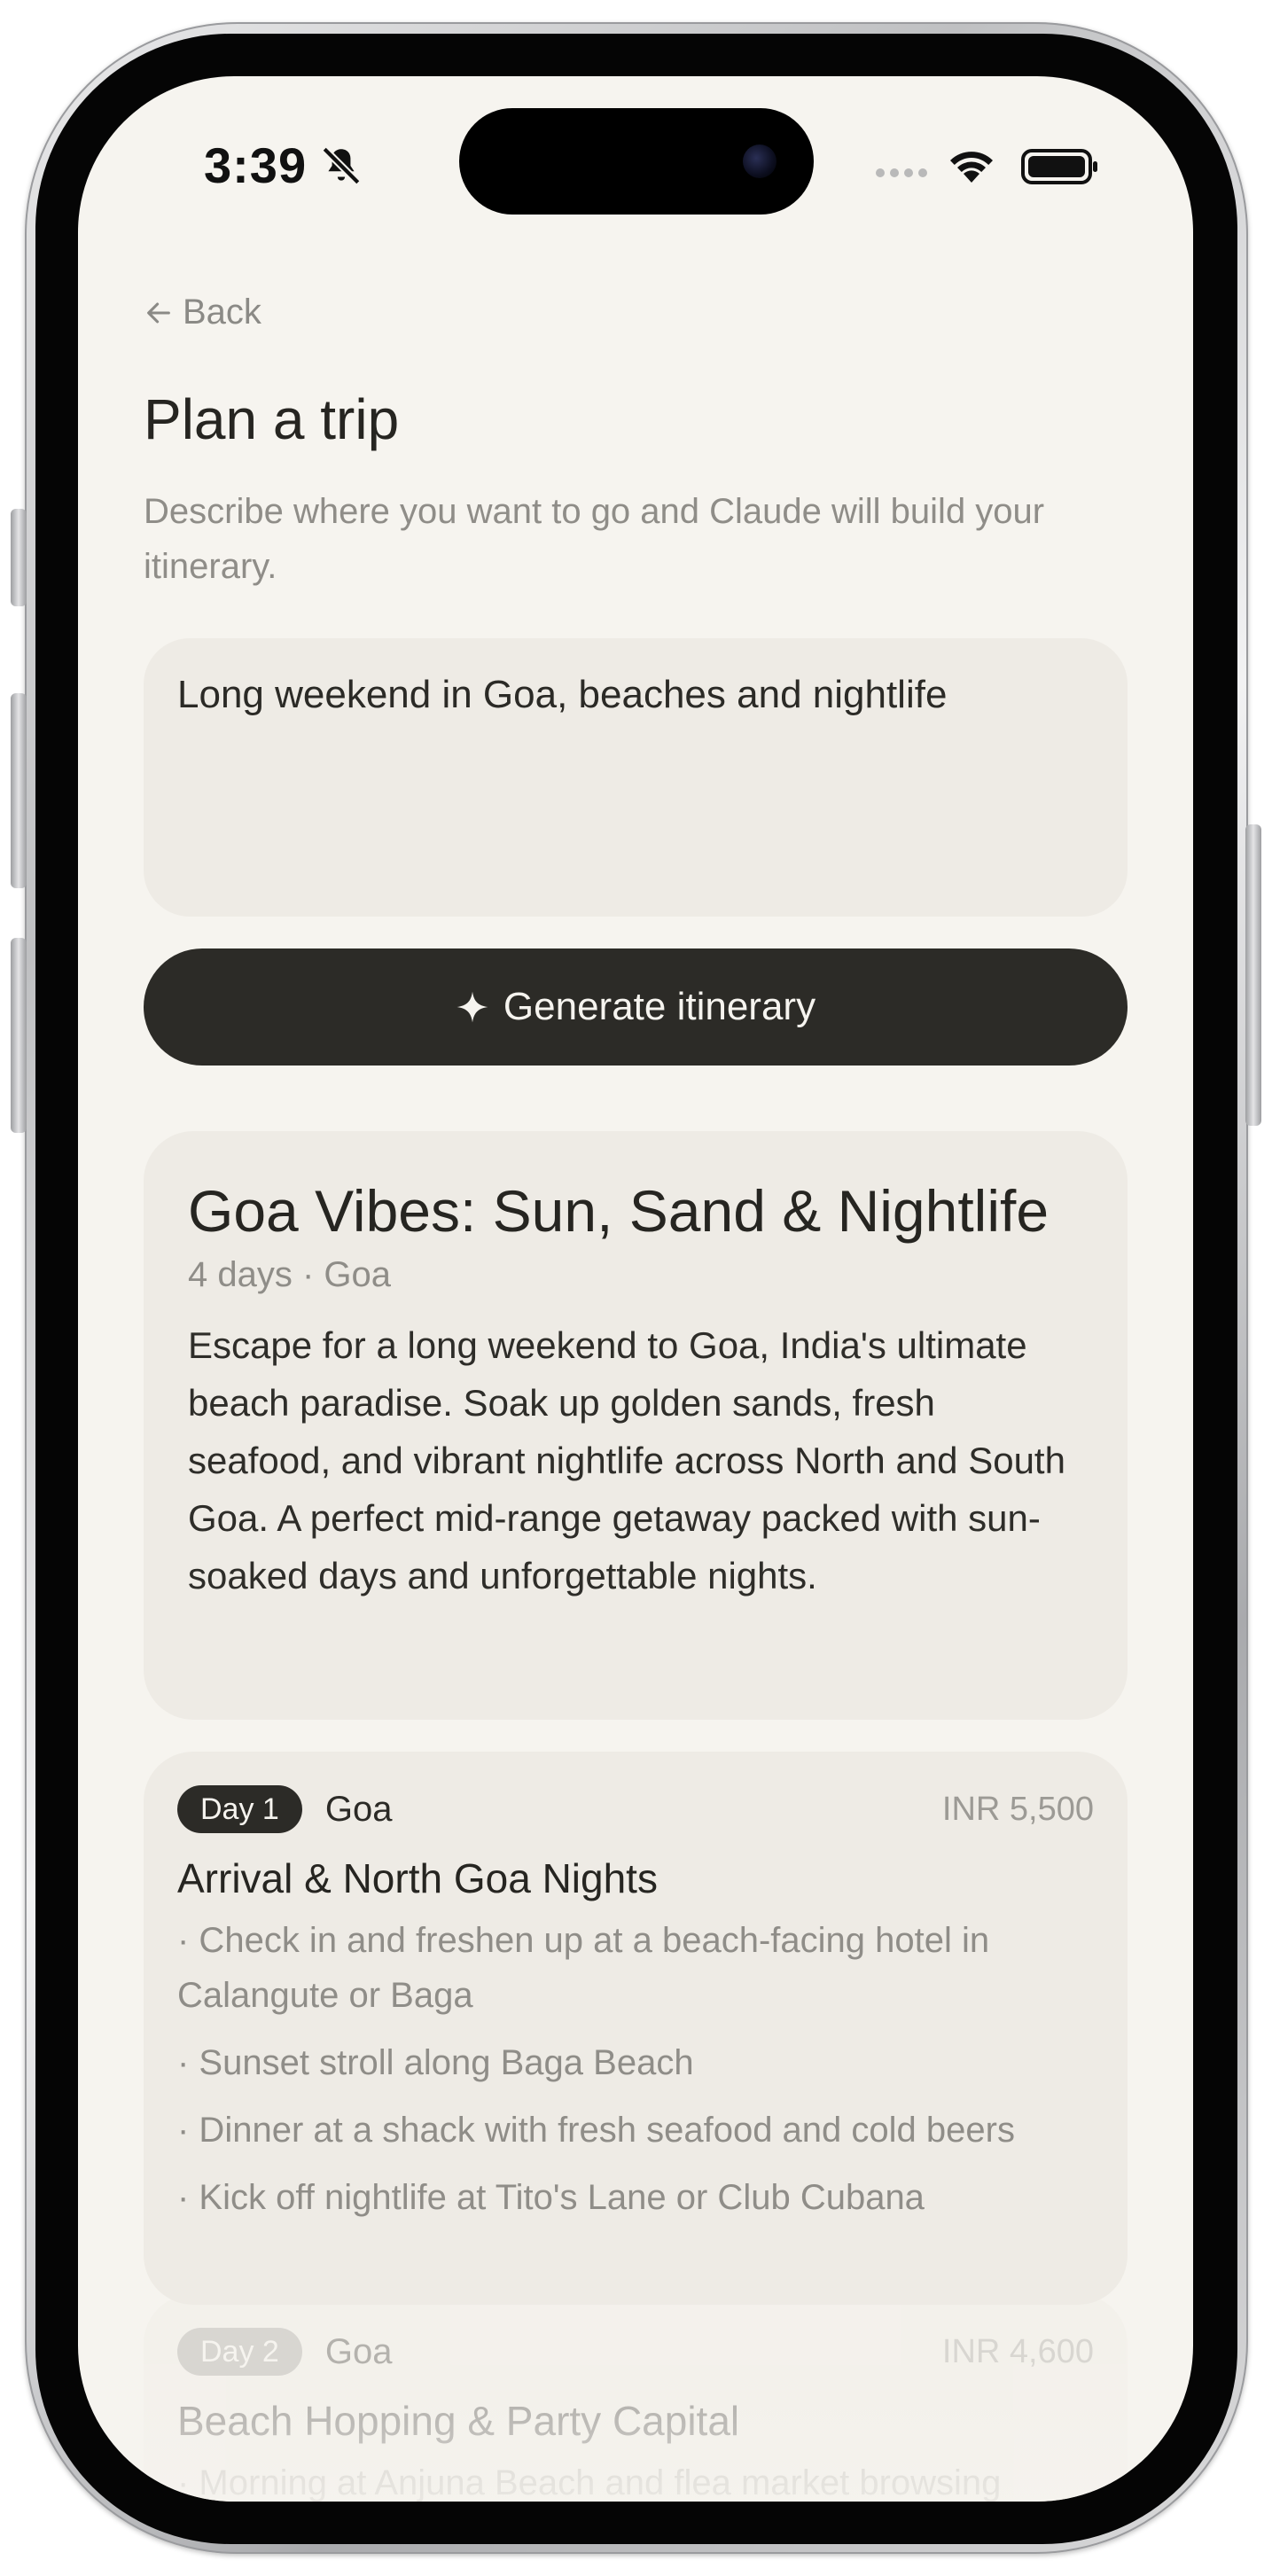 The width and height of the screenshot is (1272, 2576). What do you see at coordinates (290, 1274) in the screenshot?
I see `itinerary-meta: 4 days · Goa` at bounding box center [290, 1274].